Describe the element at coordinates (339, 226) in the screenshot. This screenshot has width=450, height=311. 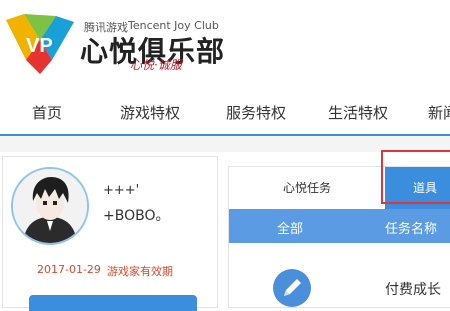
I see `task-table-header: 全部 任务名称` at that location.